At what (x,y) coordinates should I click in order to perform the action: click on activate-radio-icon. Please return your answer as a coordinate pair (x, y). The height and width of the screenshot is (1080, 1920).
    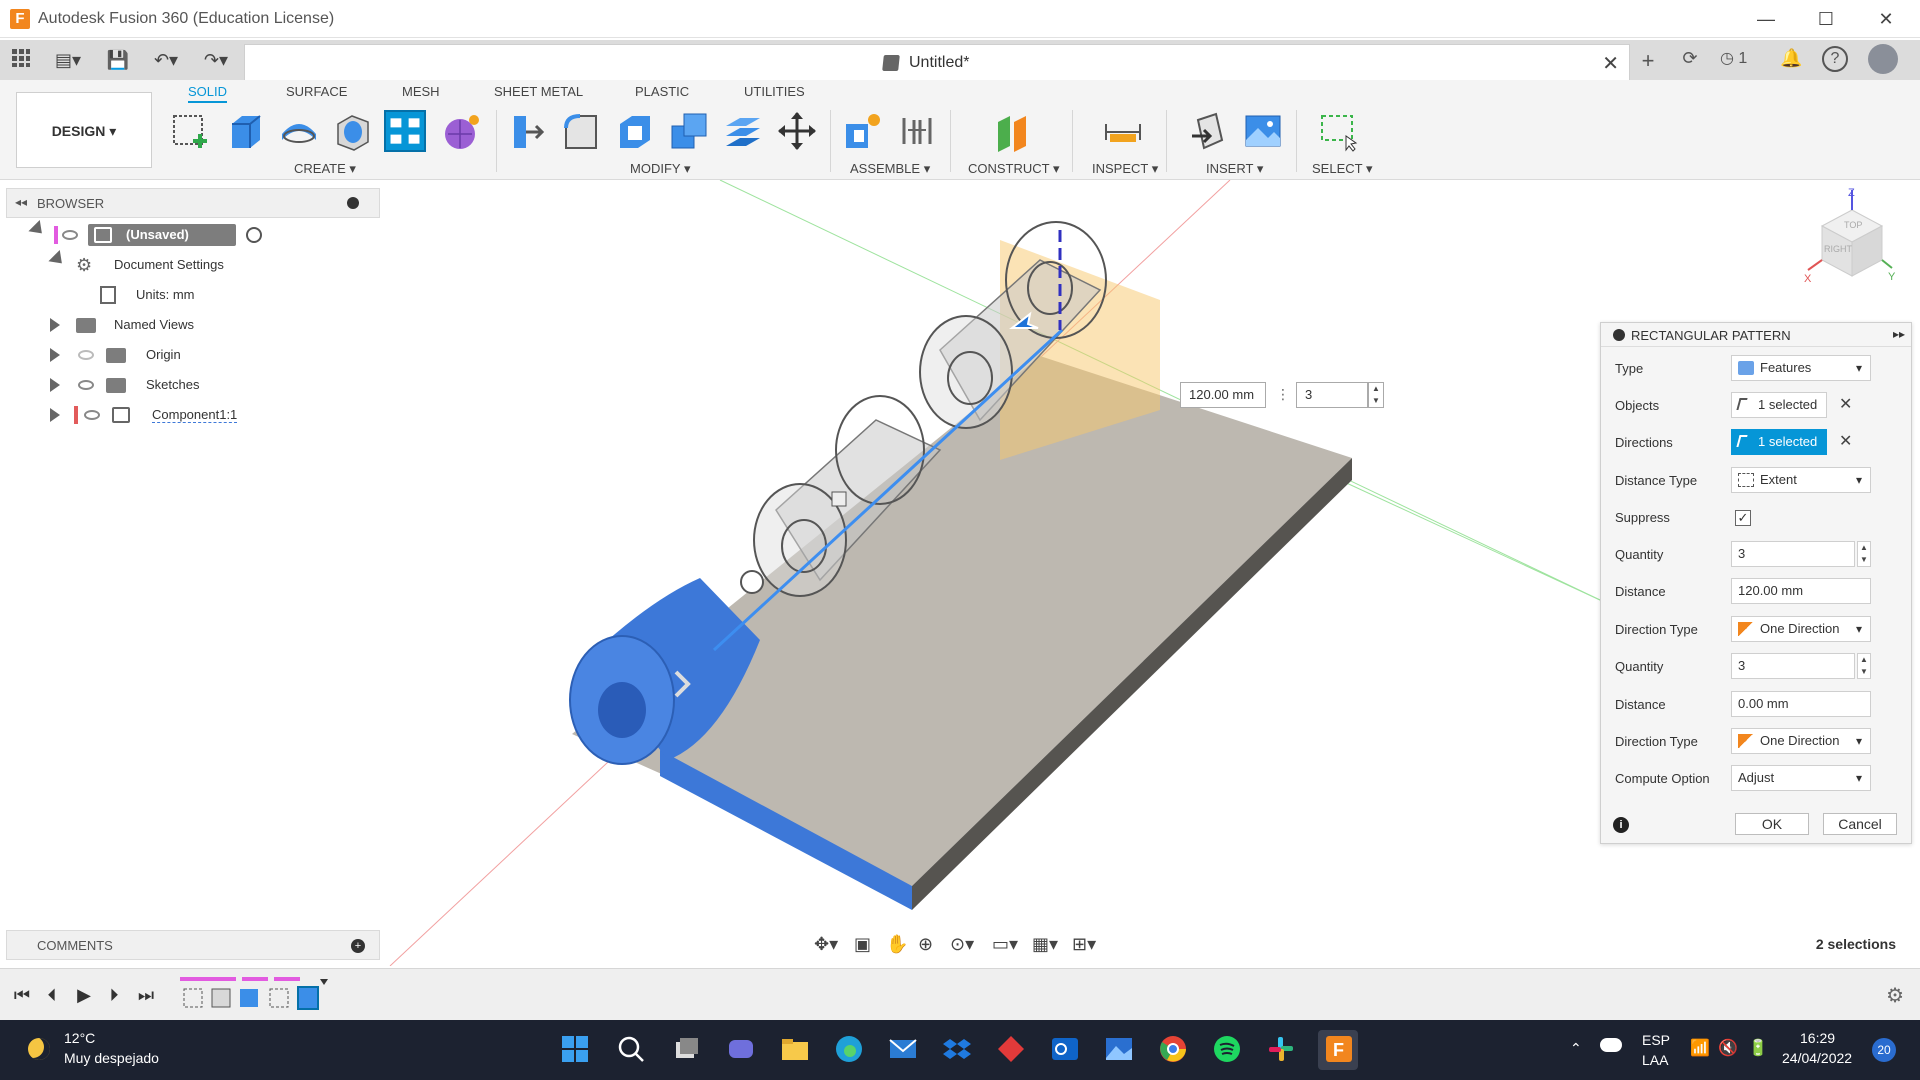
    Looking at the image, I should click on (254, 235).